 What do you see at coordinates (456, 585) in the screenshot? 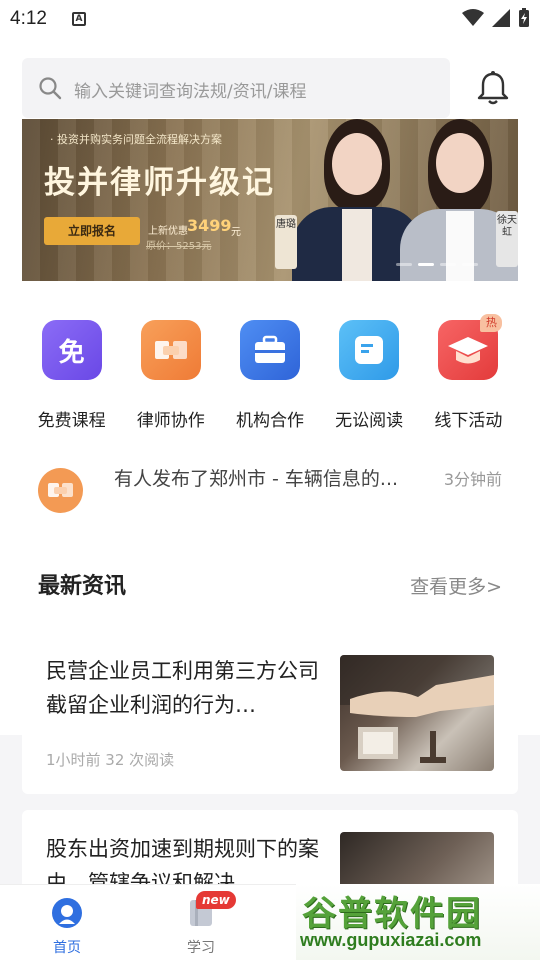
I see `view-more-link: 查看更多>` at bounding box center [456, 585].